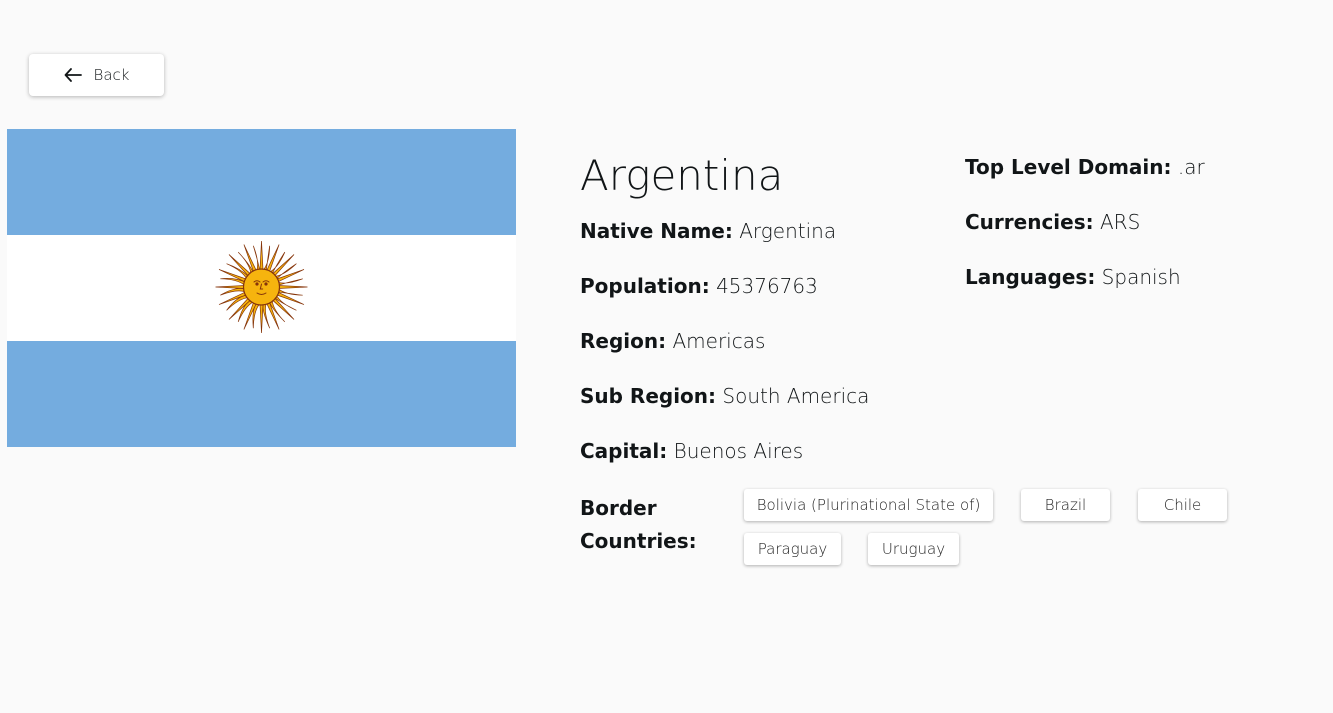 Image resolution: width=1333 pixels, height=713 pixels. Describe the element at coordinates (767, 286) in the screenshot. I see `population-value: 45376763` at that location.